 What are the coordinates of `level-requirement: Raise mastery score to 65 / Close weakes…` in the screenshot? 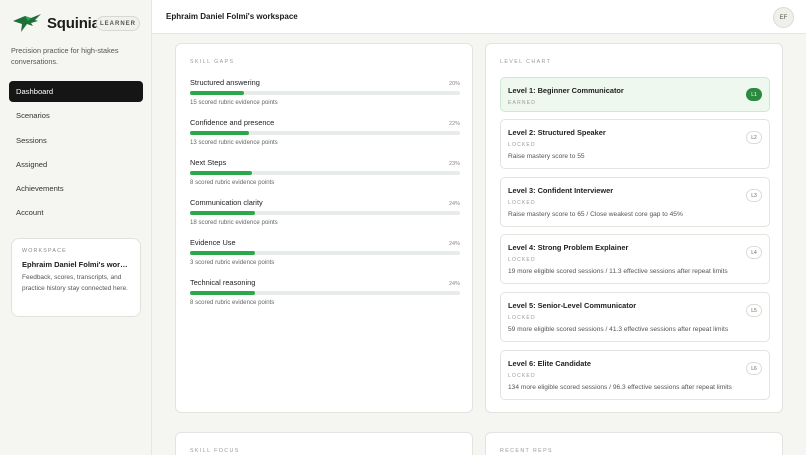 It's located at (595, 214).